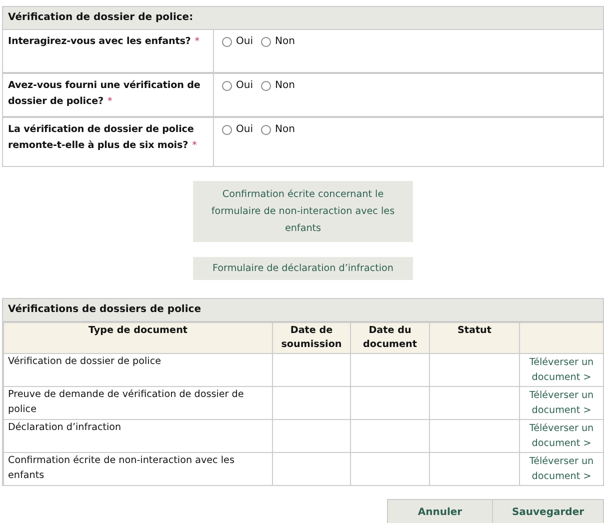  Describe the element at coordinates (108, 51) in the screenshot. I see `question-label: Interagirez-vous avec les enfants? *` at that location.